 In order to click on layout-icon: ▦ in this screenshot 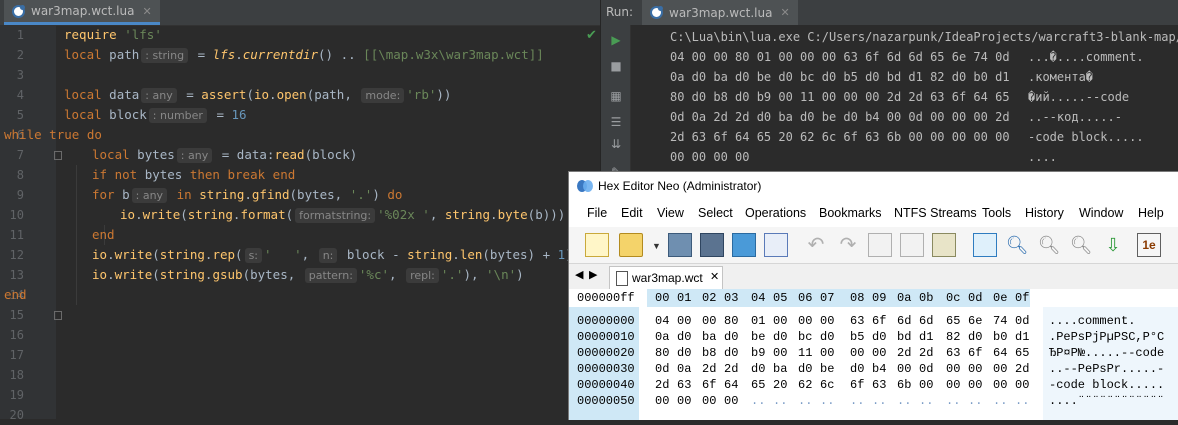, I will do `click(616, 96)`.